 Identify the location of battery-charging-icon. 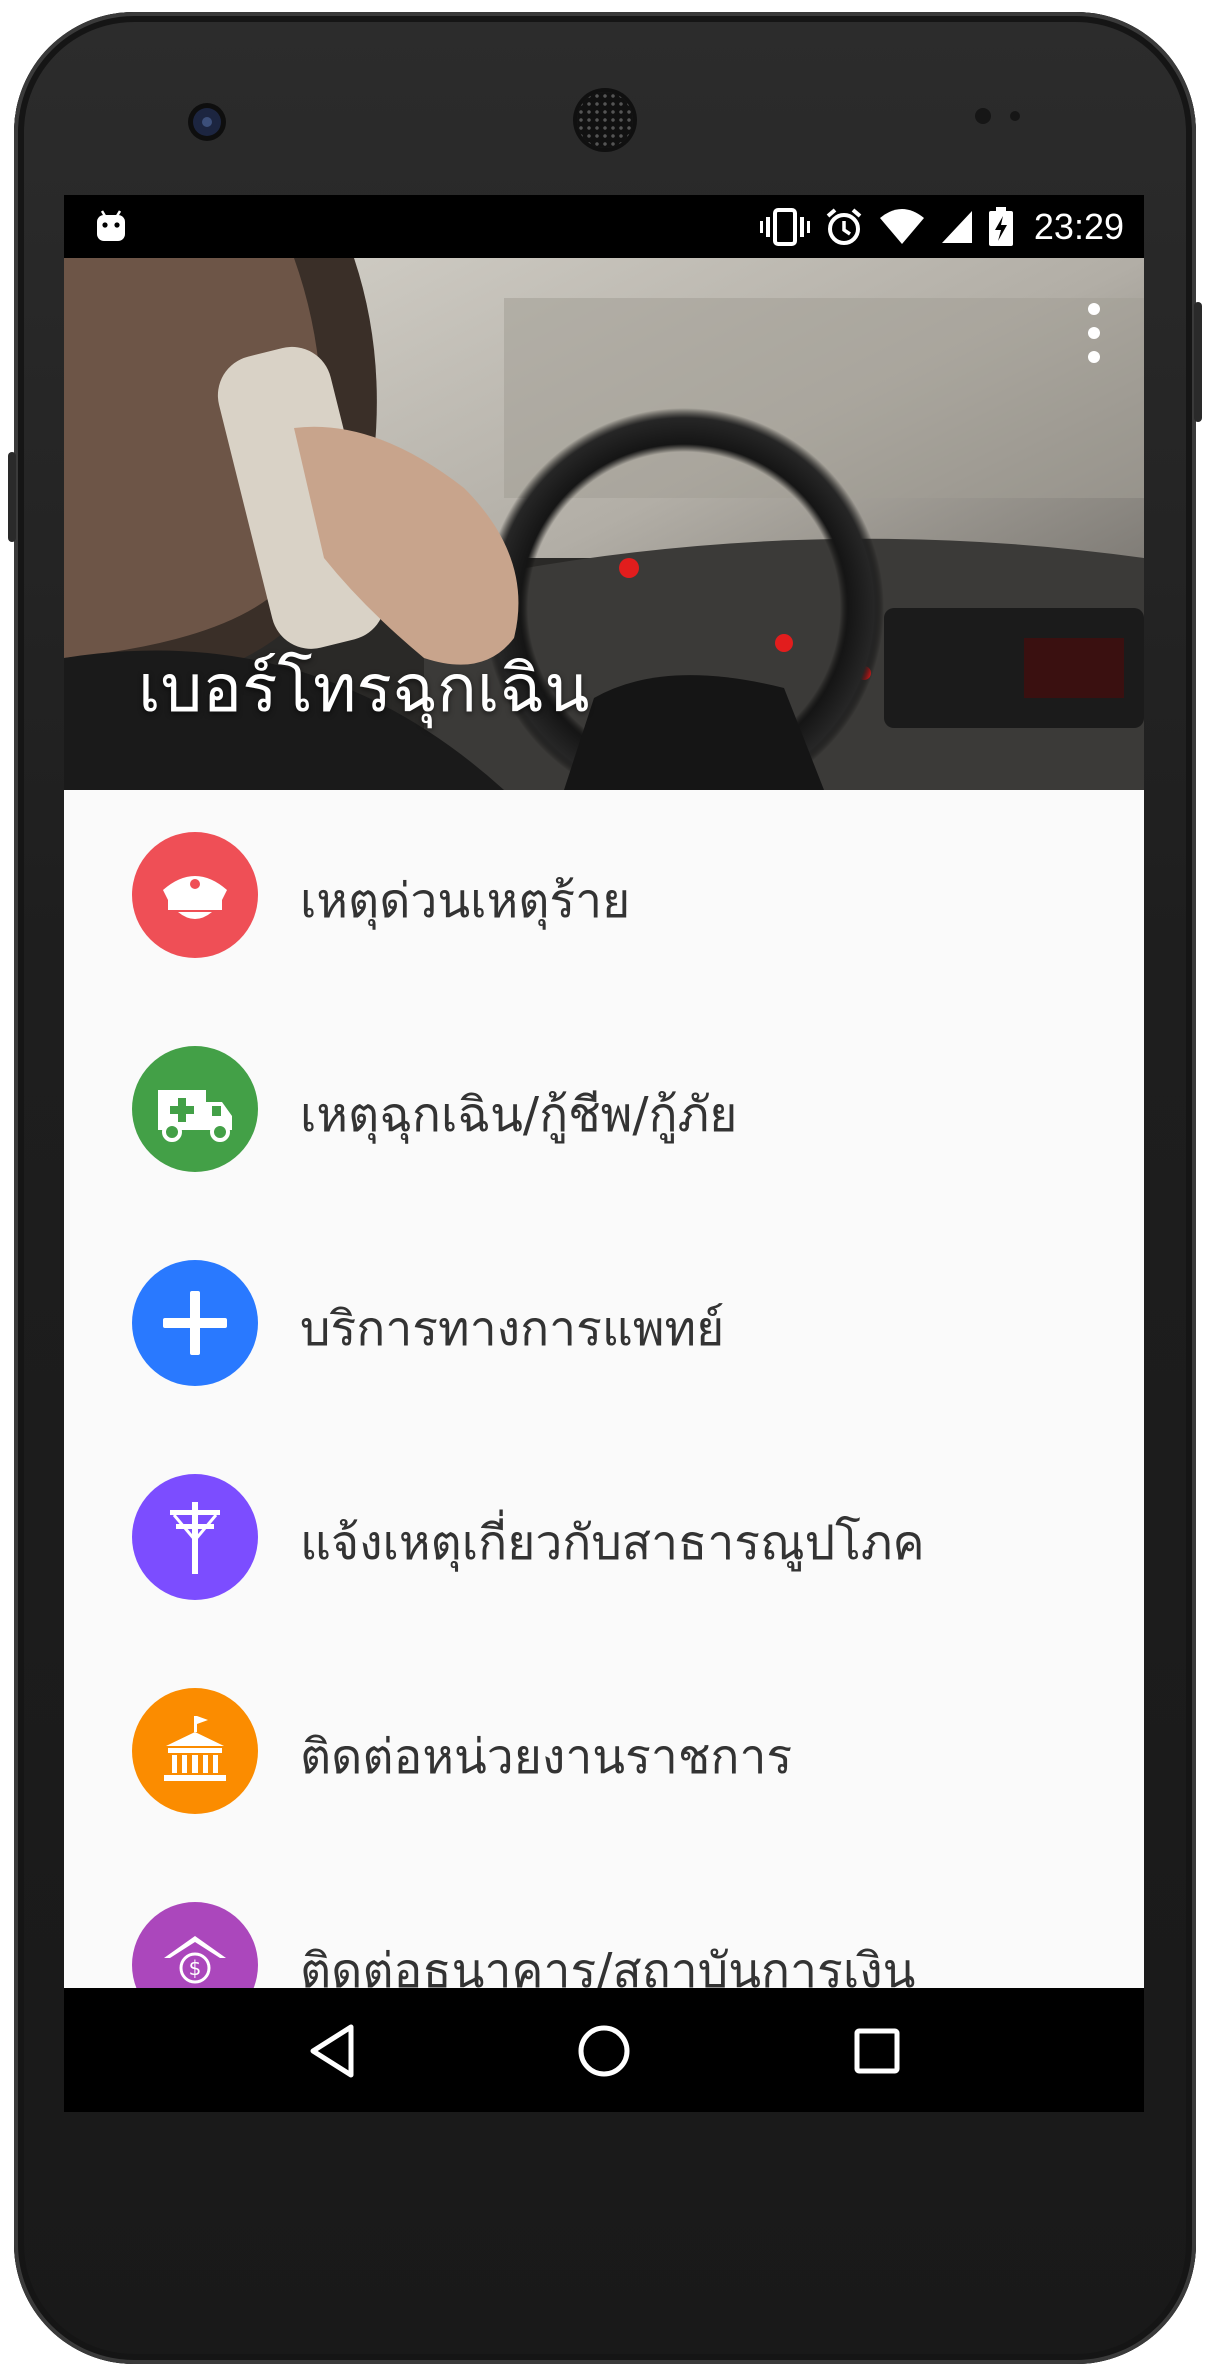
(1000, 226).